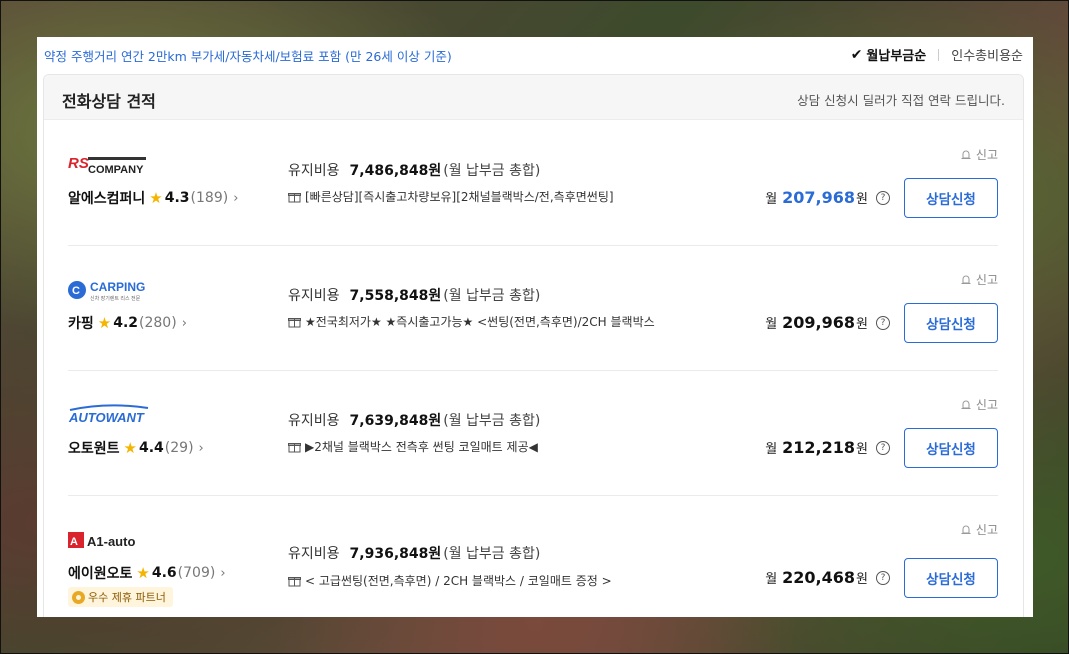 The width and height of the screenshot is (1069, 654). What do you see at coordinates (106, 417) in the screenshot?
I see `svg-text: AUTOWANT` at bounding box center [106, 417].